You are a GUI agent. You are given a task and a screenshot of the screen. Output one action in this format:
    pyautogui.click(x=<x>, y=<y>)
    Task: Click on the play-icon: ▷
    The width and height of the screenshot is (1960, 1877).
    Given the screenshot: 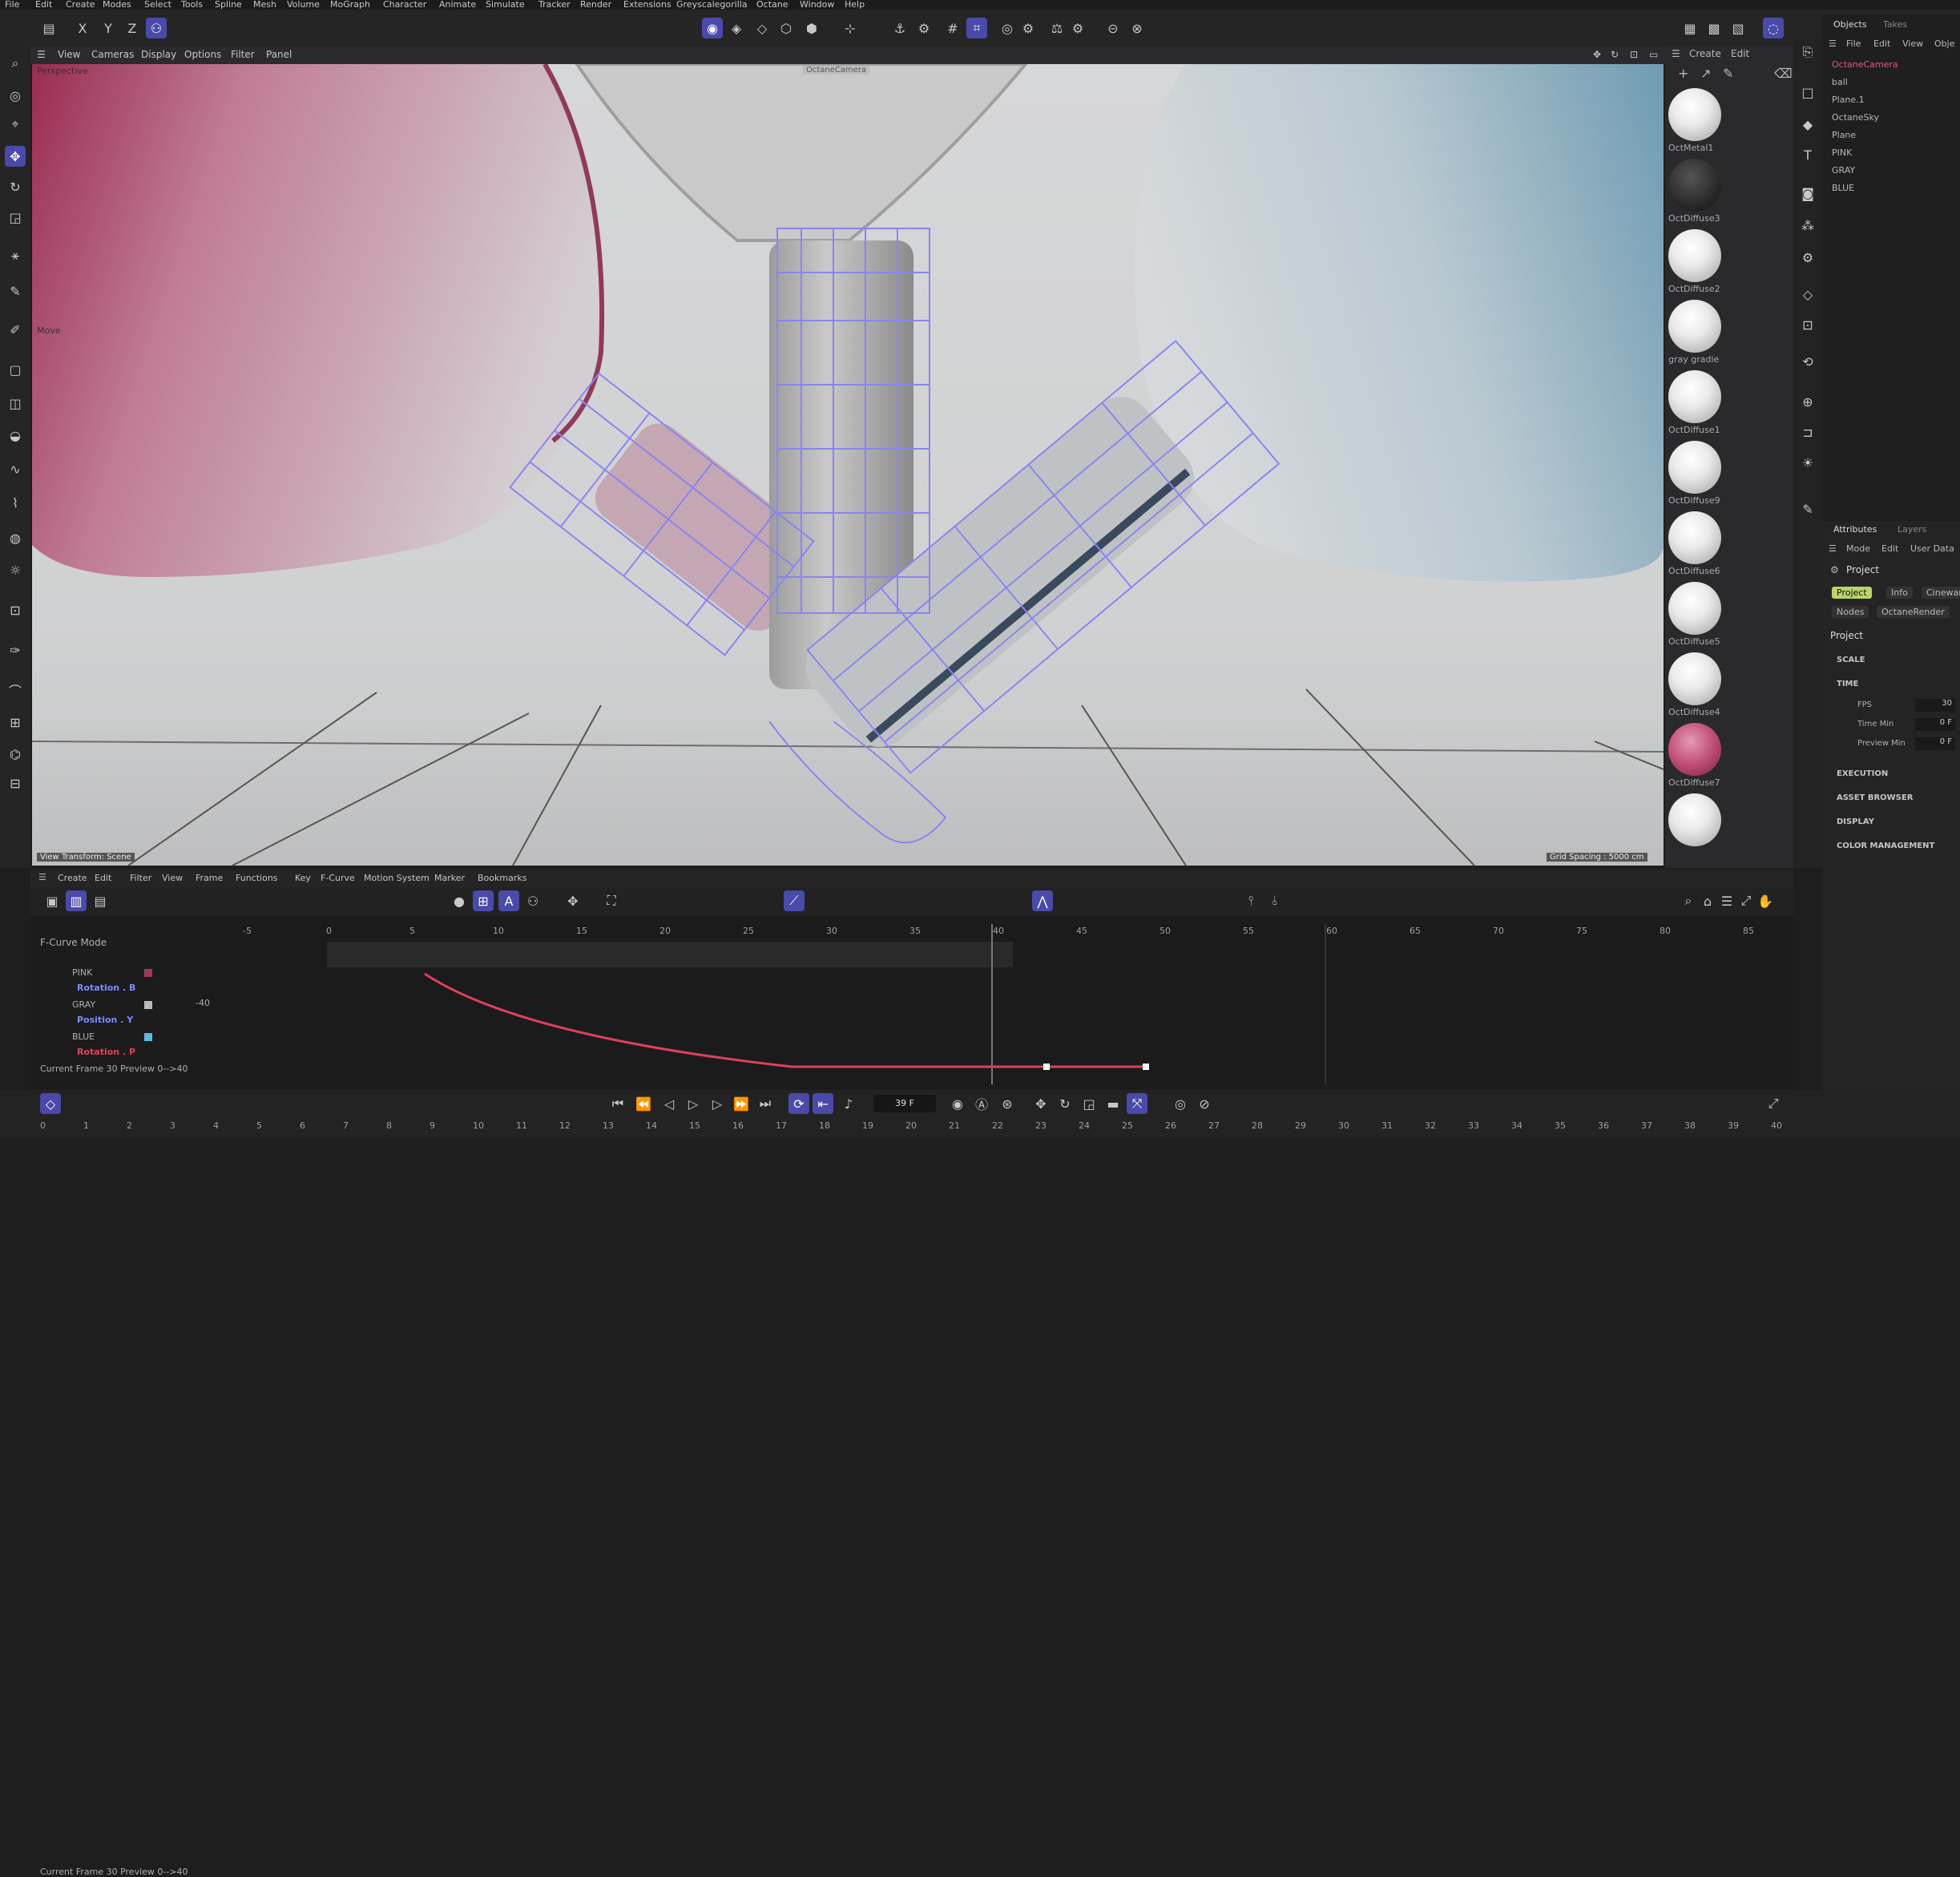 What is the action you would take?
    pyautogui.click(x=693, y=1103)
    